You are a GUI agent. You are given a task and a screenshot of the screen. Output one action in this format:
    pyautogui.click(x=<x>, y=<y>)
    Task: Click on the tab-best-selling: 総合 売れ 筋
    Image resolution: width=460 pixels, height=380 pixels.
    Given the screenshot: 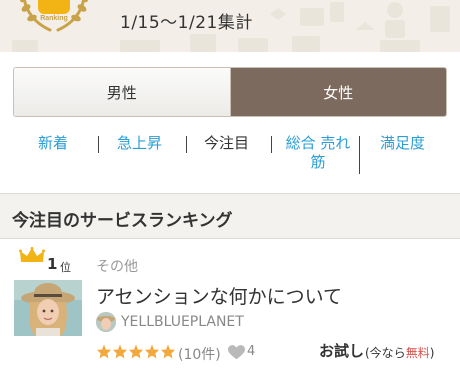 What is the action you would take?
    pyautogui.click(x=318, y=153)
    